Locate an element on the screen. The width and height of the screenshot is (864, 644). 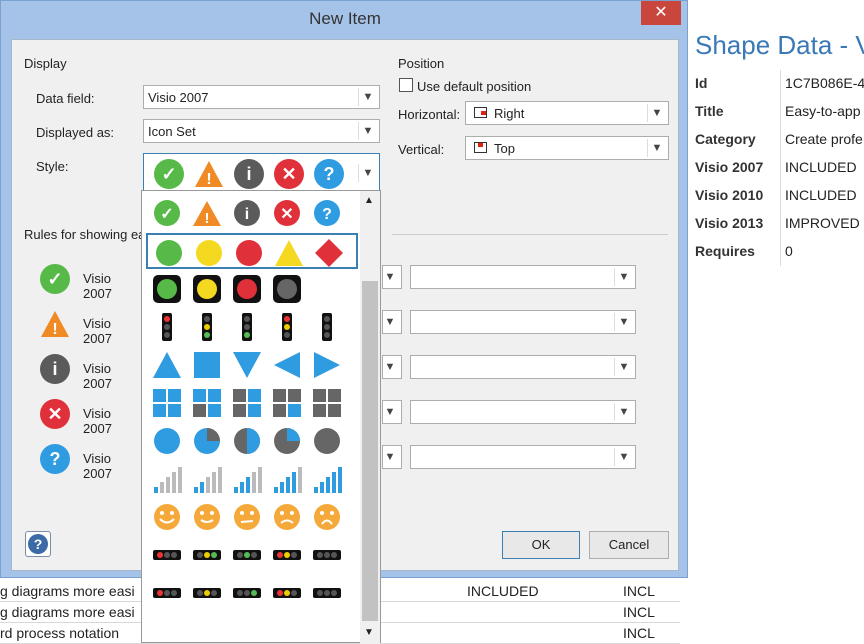
shape-data-row: Title Easy-to-app is located at coordinates (777, 112).